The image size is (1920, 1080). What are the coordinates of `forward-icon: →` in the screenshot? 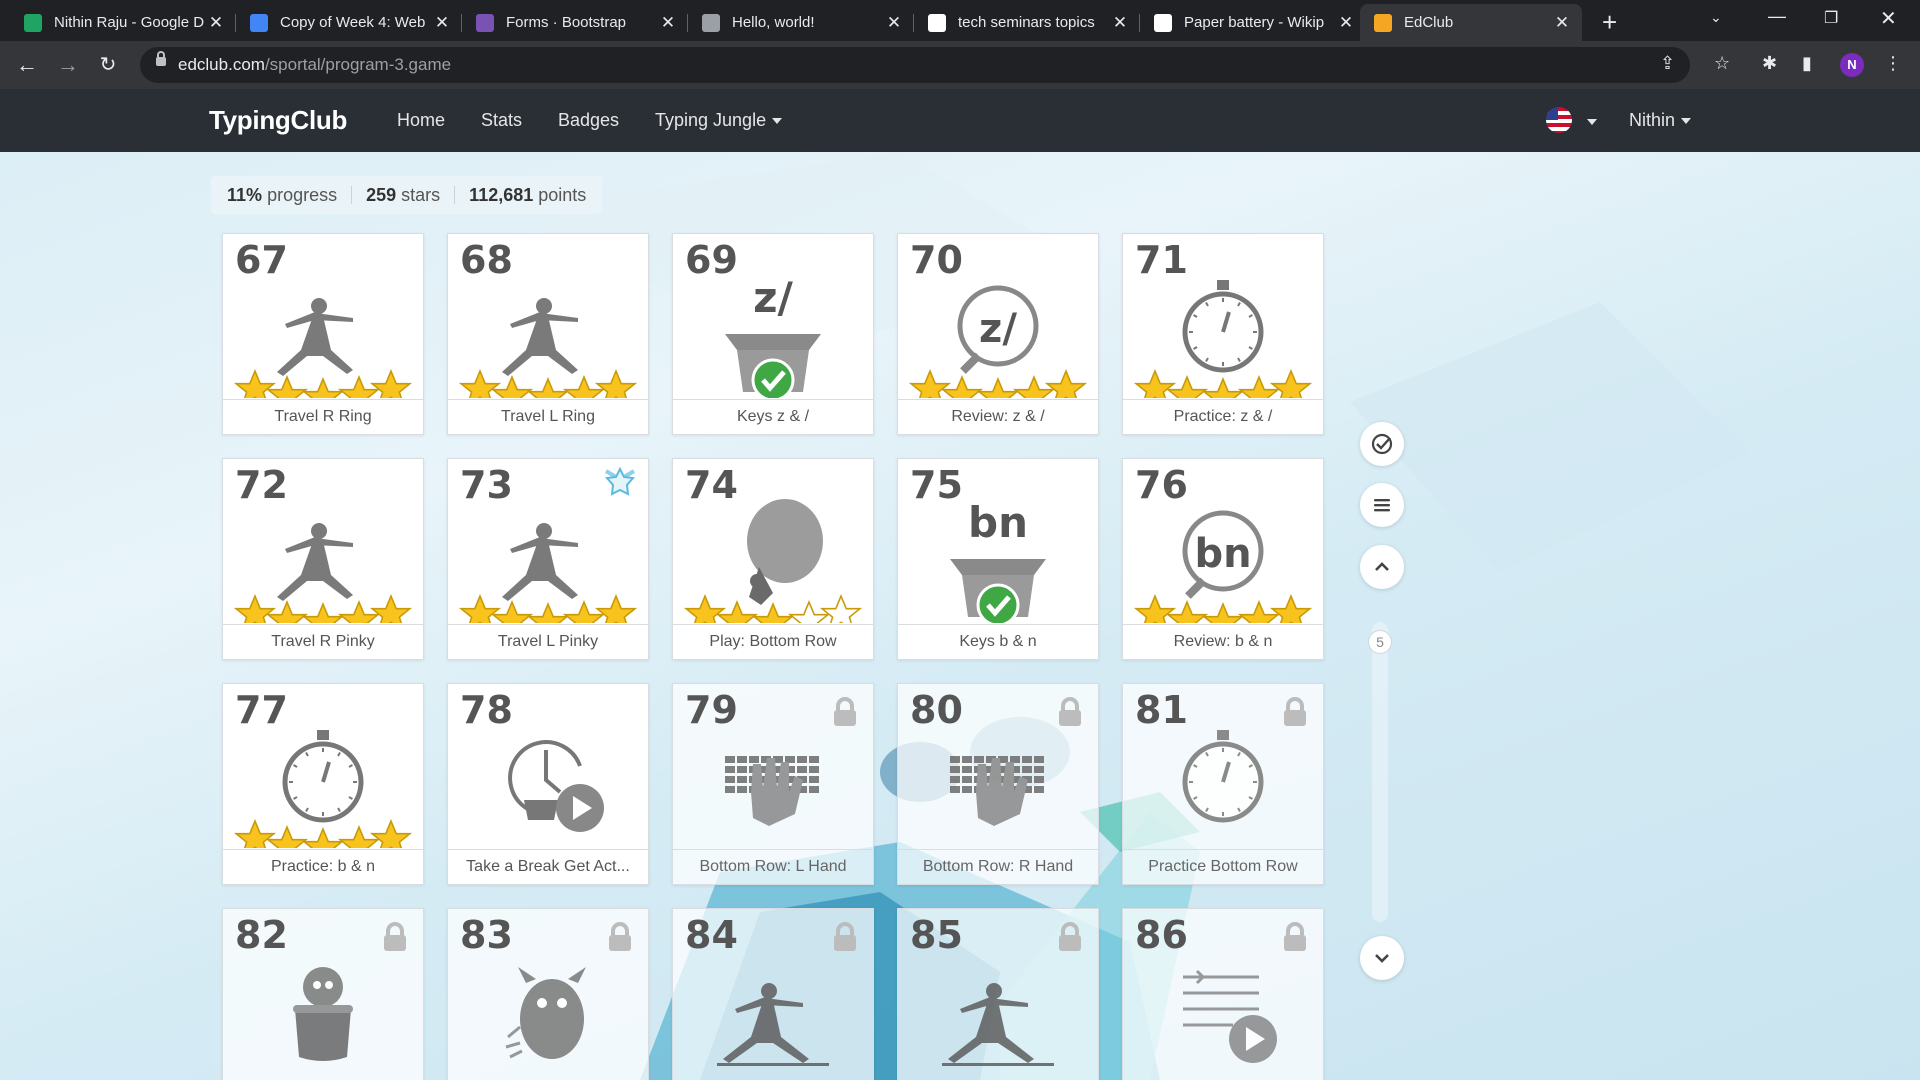 It's located at (68, 65).